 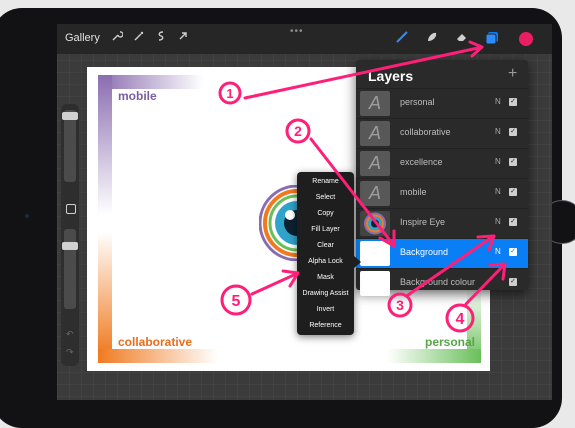 What do you see at coordinates (460, 319) in the screenshot?
I see `annotation-number-4: 4` at bounding box center [460, 319].